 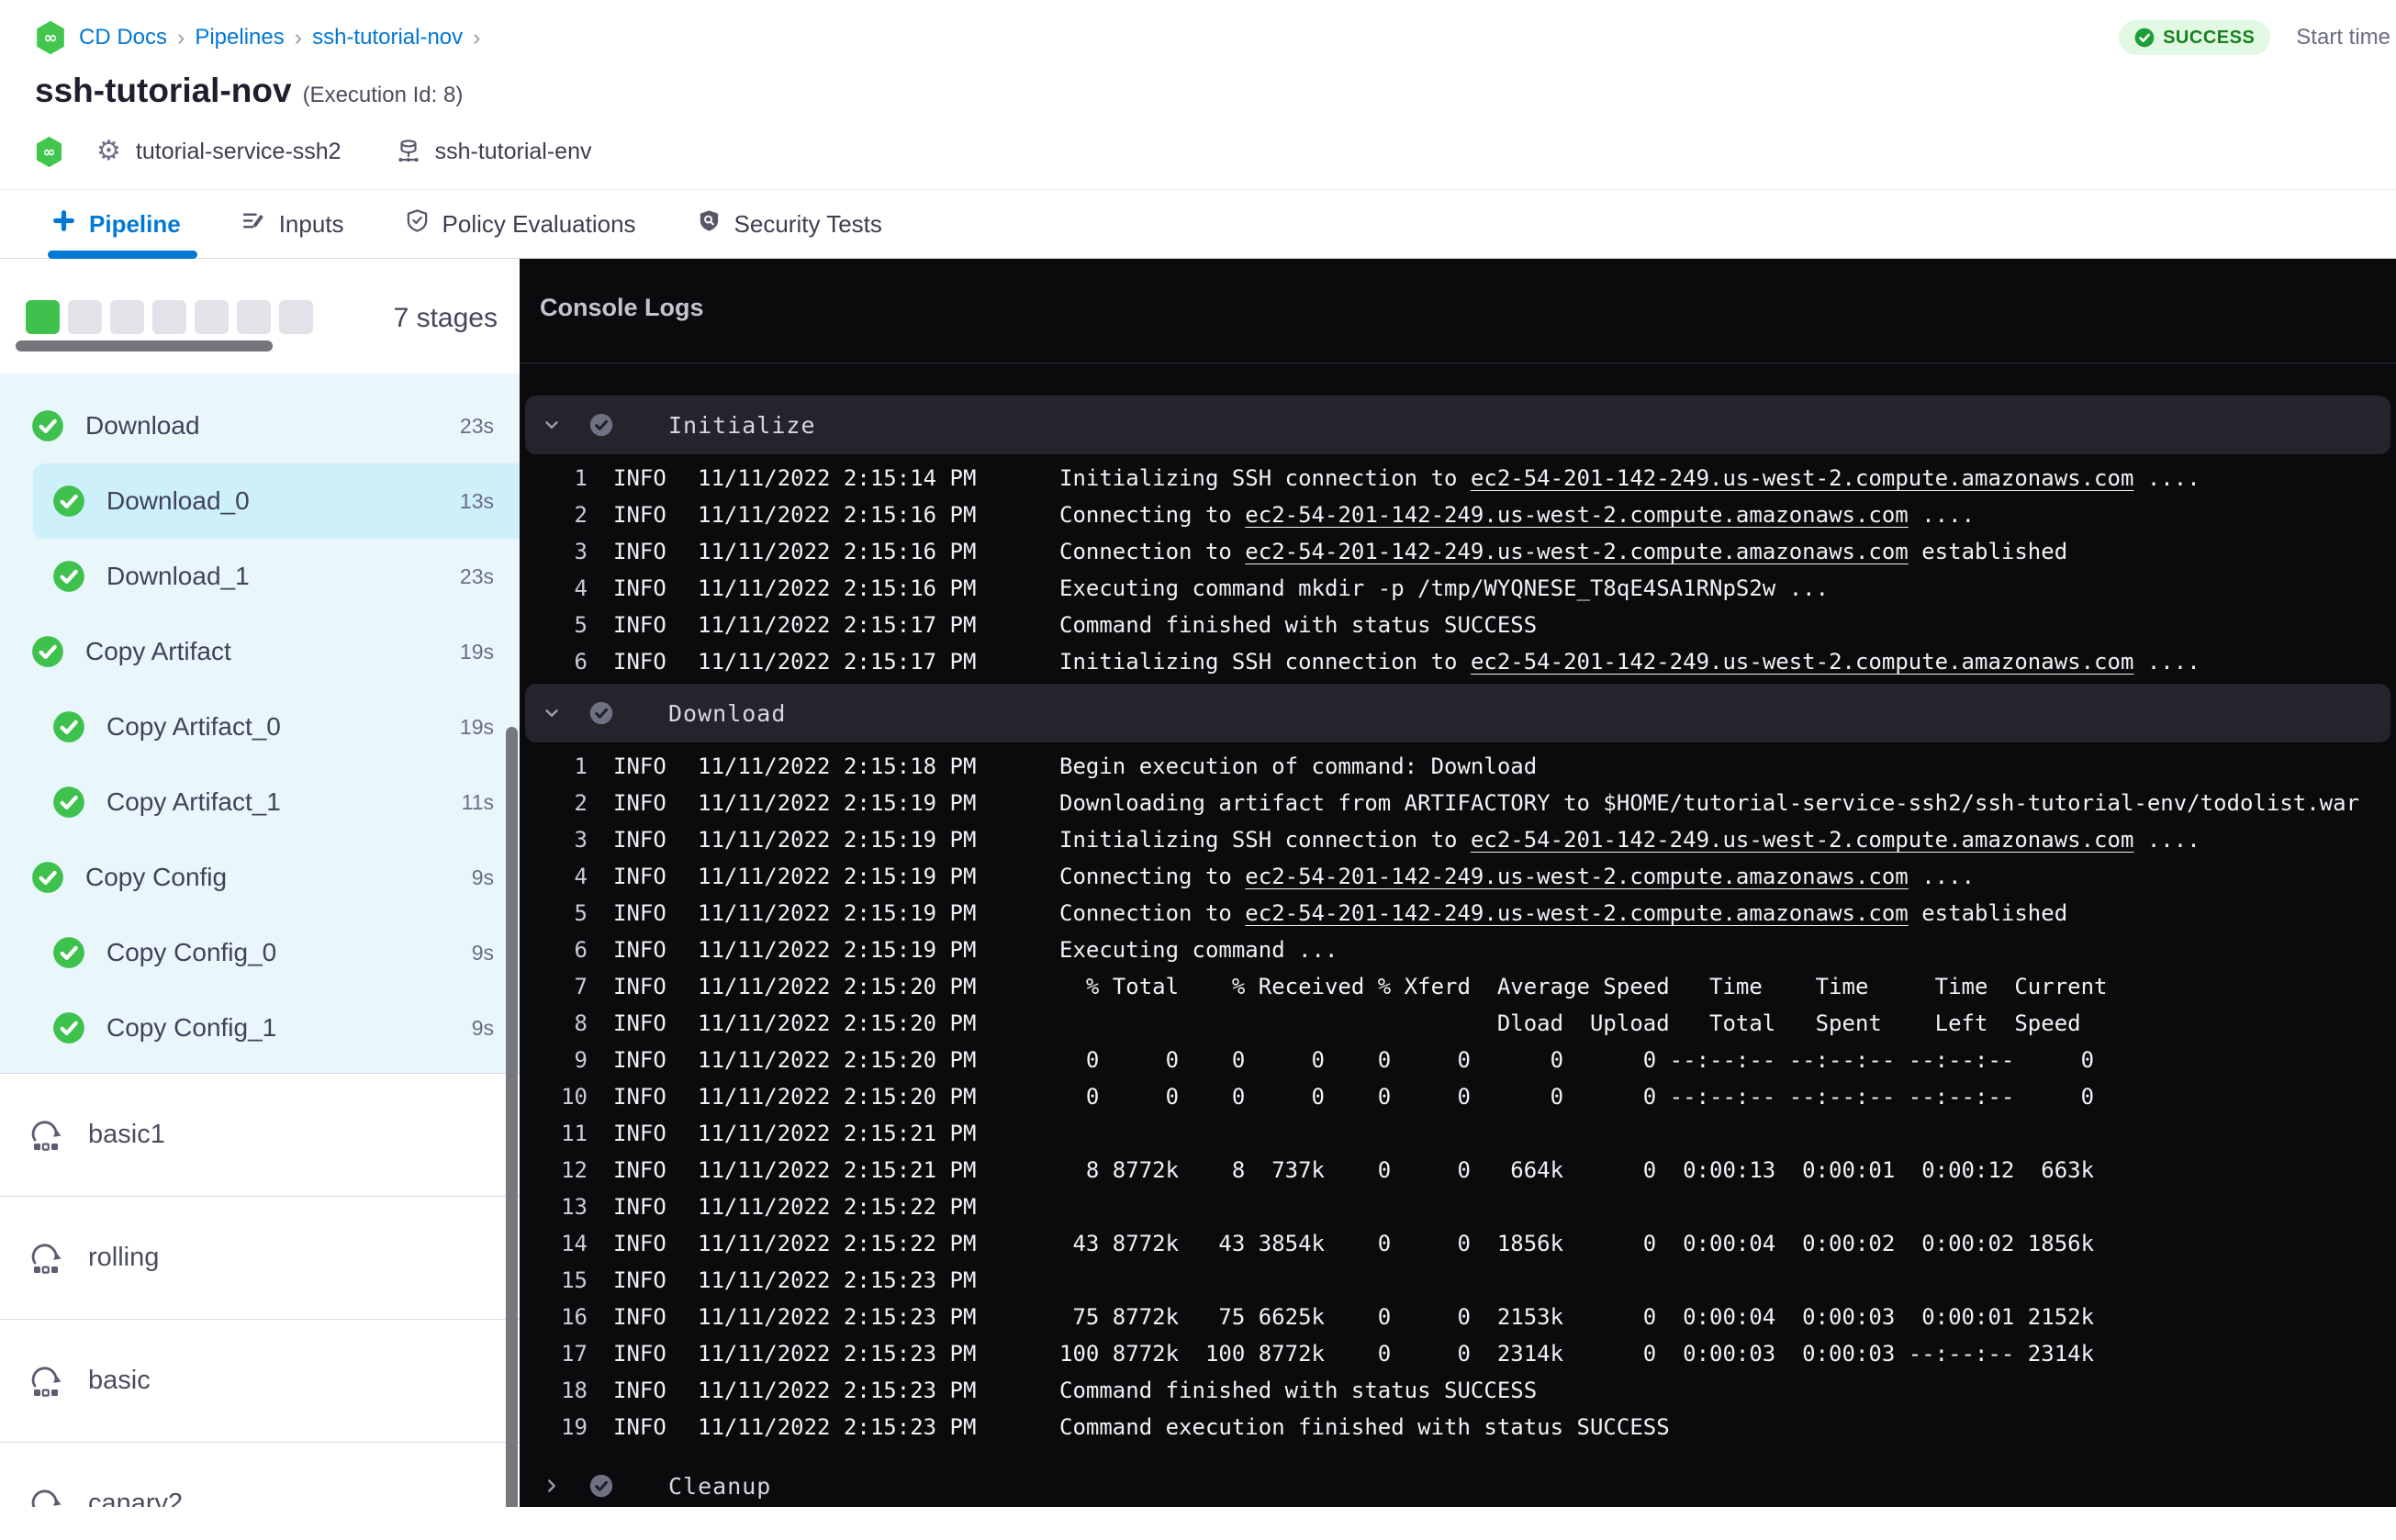 What do you see at coordinates (837, 1207) in the screenshot?
I see `log-timestamp: 11/11/2022 2:15:22 PM` at bounding box center [837, 1207].